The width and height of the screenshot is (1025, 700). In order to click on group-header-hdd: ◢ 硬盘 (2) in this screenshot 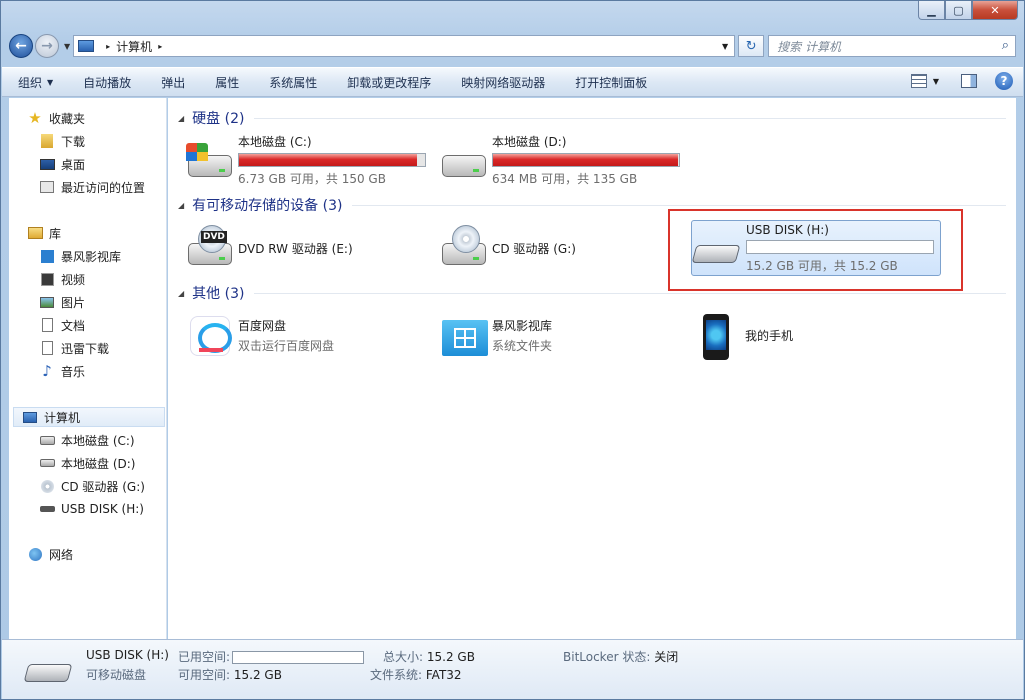, I will do `click(592, 118)`.